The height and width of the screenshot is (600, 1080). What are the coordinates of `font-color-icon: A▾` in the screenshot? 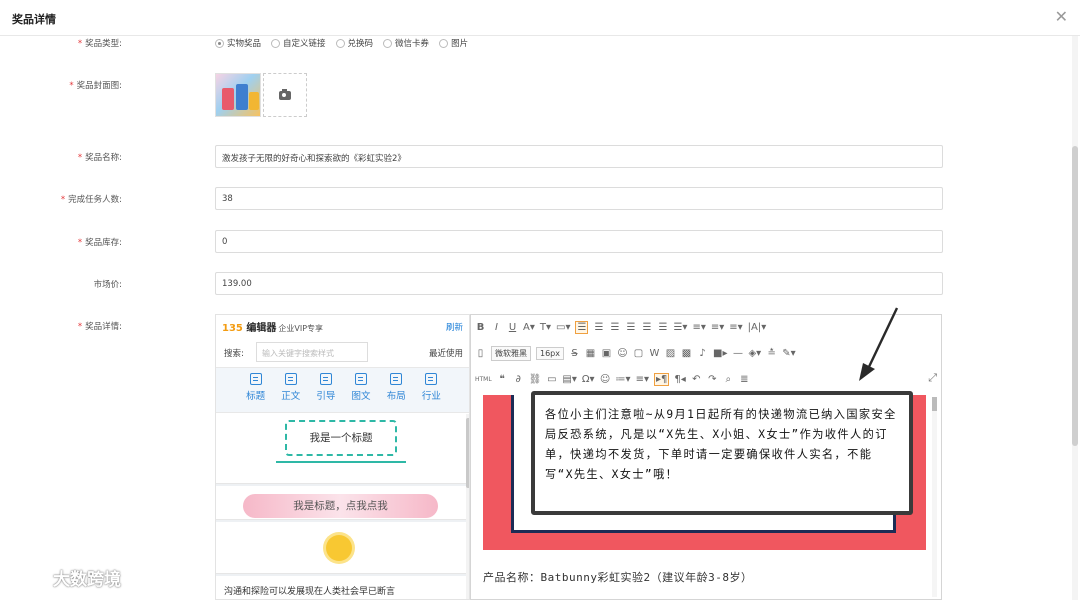 It's located at (529, 327).